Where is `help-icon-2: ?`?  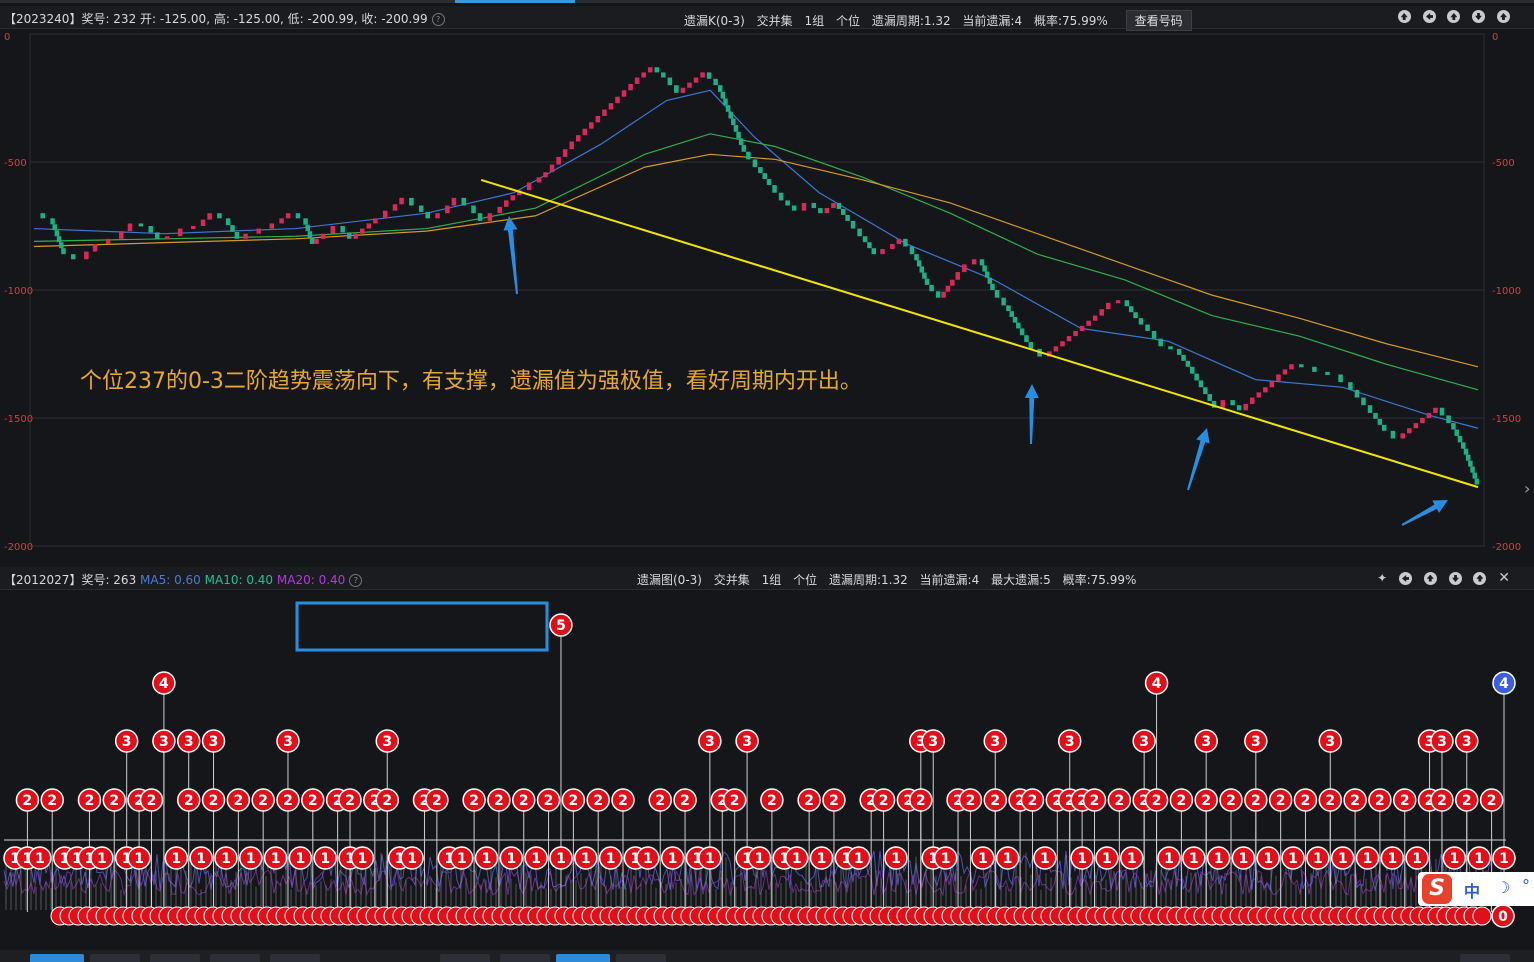 help-icon-2: ? is located at coordinates (356, 580).